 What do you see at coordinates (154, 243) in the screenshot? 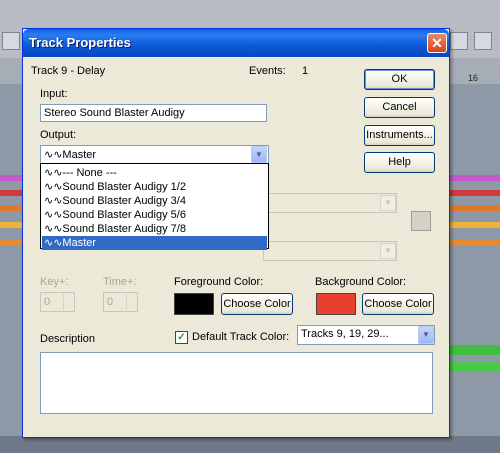
I see `output-option-master: ∿∿Master` at bounding box center [154, 243].